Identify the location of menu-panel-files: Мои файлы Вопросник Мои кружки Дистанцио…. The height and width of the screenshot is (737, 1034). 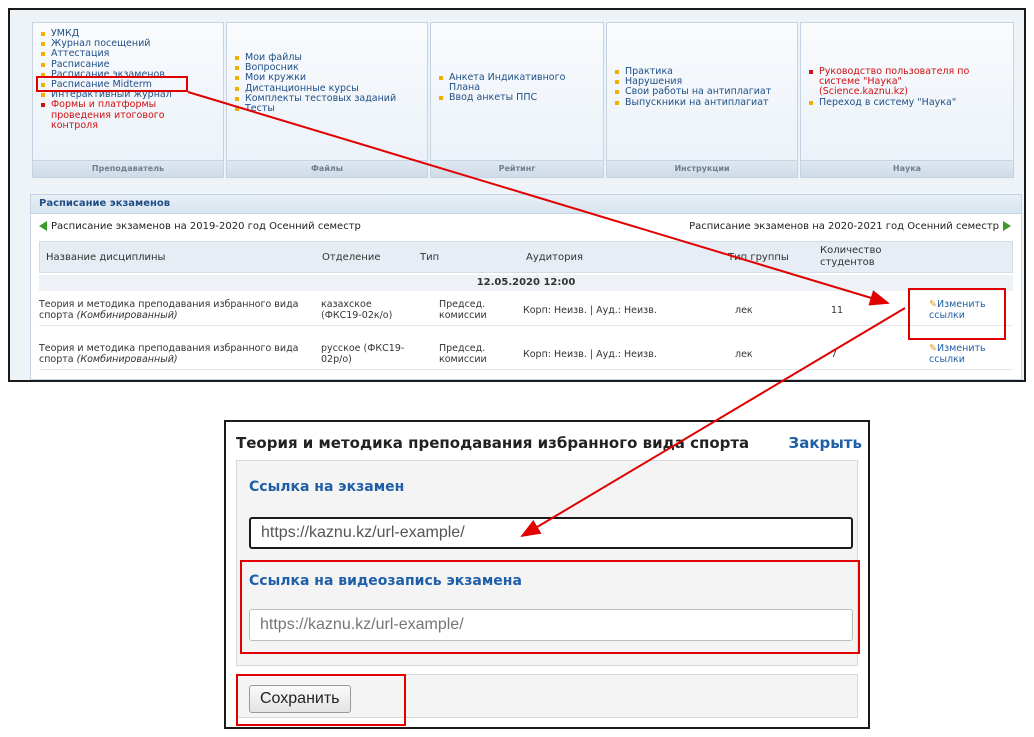
(327, 100).